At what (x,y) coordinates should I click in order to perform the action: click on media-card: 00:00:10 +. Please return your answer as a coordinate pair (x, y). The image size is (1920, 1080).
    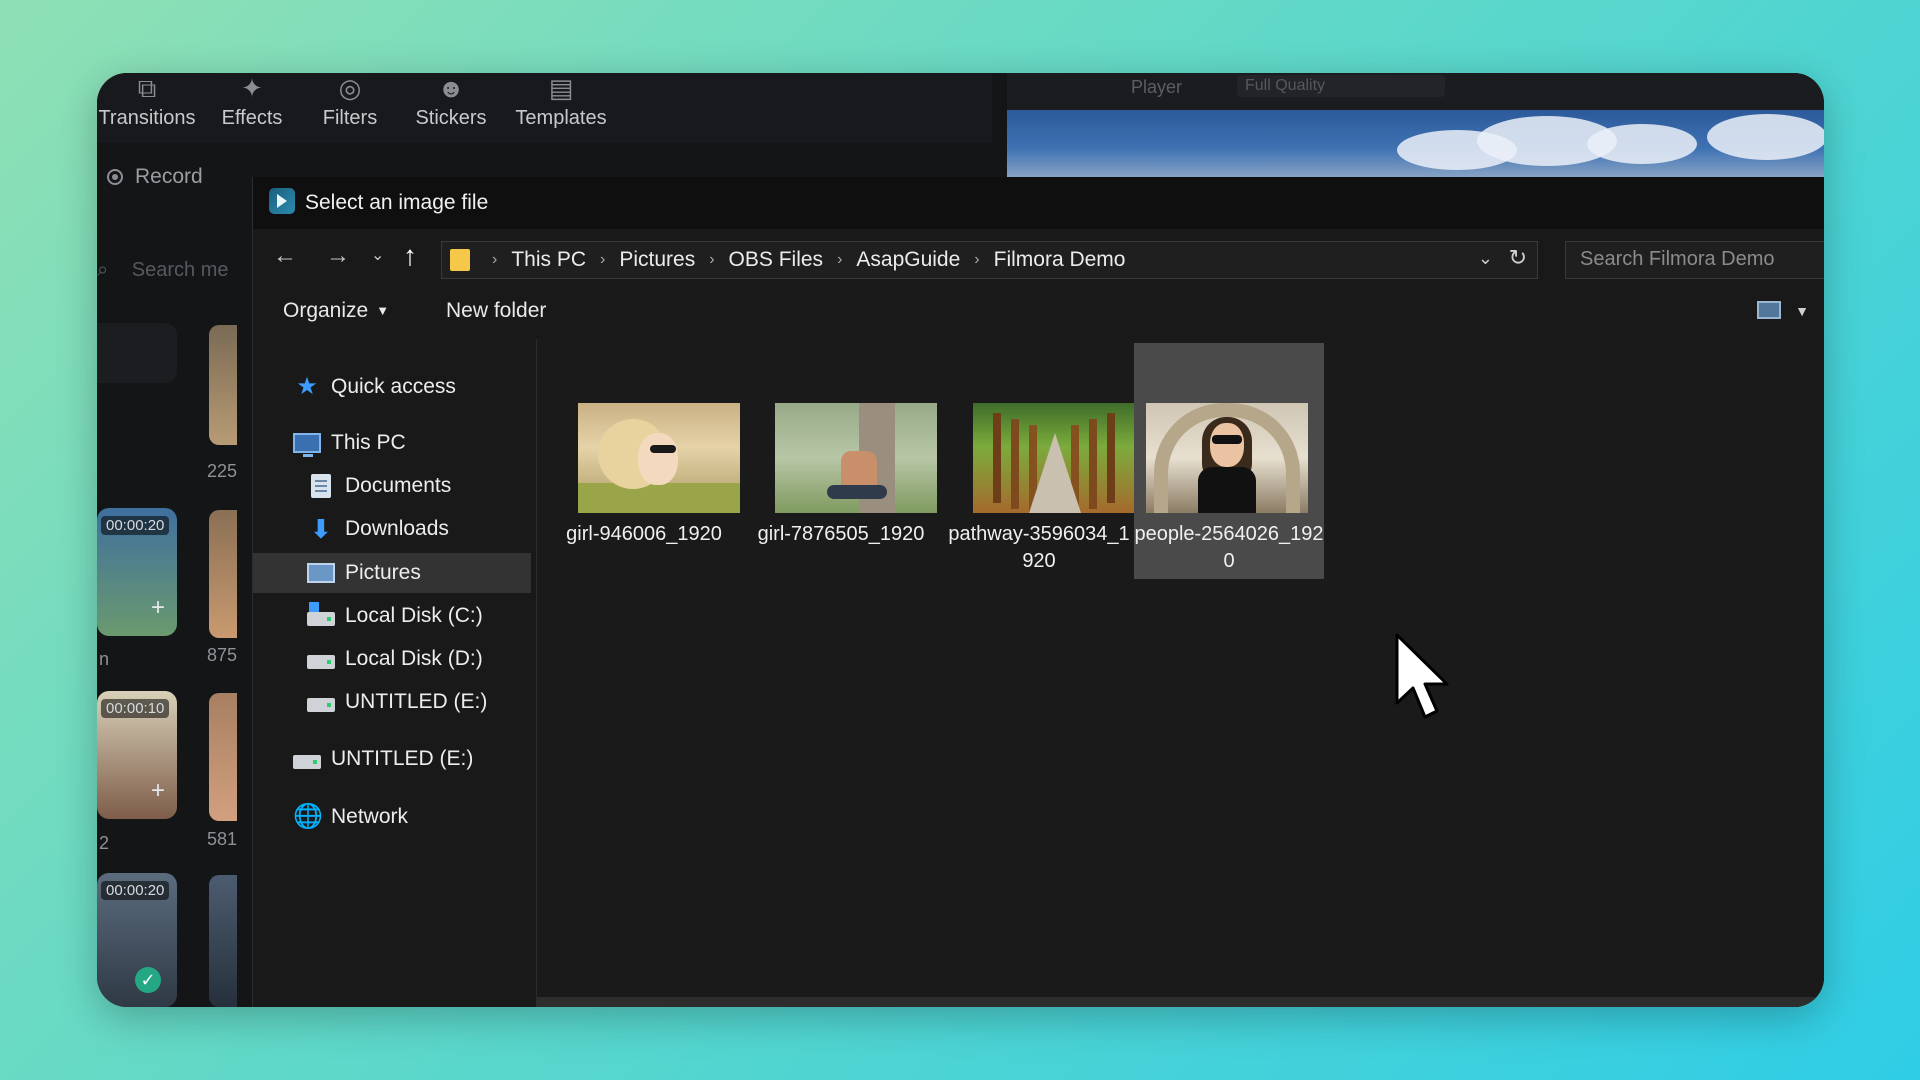
    Looking at the image, I should click on (137, 755).